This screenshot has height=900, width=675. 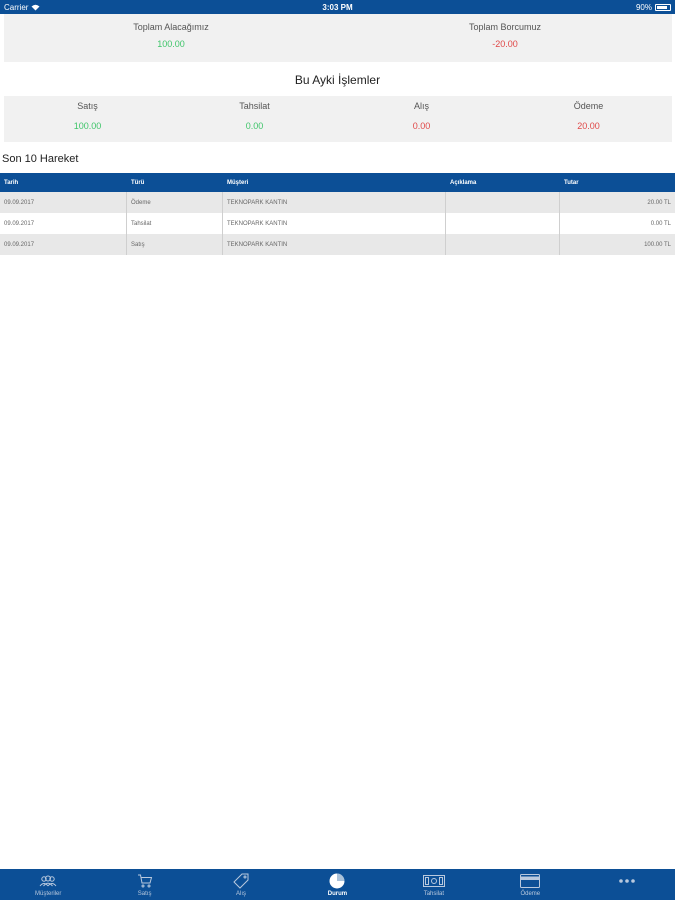 I want to click on monthly-purchase-label: Alış, so click(x=421, y=106).